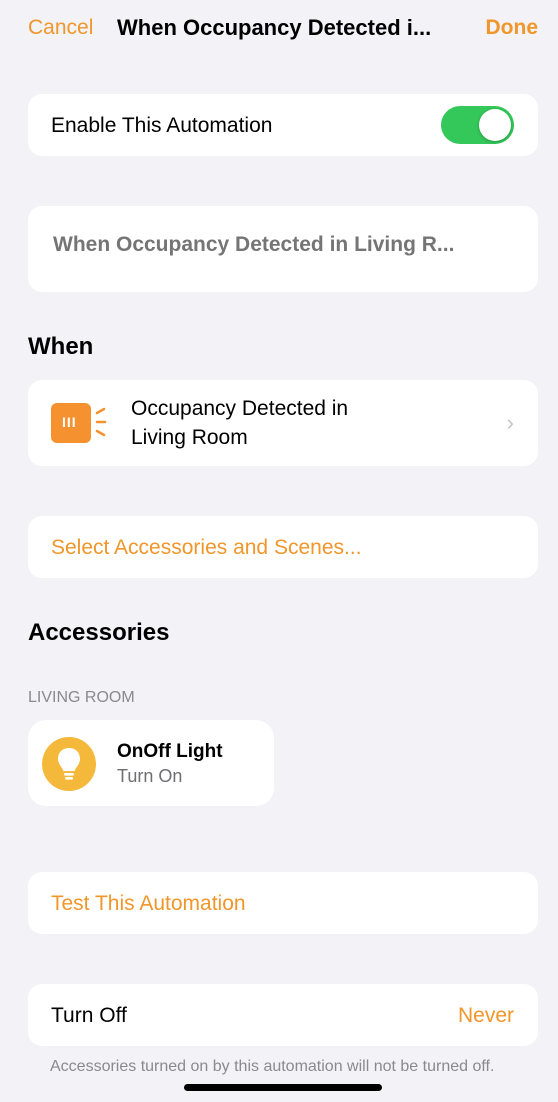 The height and width of the screenshot is (1102, 558). What do you see at coordinates (283, 125) in the screenshot?
I see `enable-automation-row: Enable This Automation` at bounding box center [283, 125].